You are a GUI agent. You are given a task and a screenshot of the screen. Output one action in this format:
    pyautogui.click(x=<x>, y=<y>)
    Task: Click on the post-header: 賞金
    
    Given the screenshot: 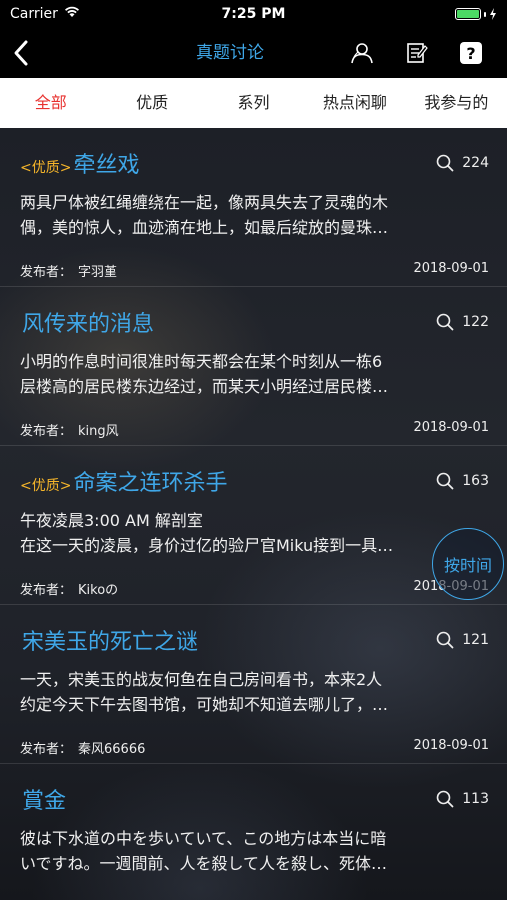 What is the action you would take?
    pyautogui.click(x=43, y=800)
    